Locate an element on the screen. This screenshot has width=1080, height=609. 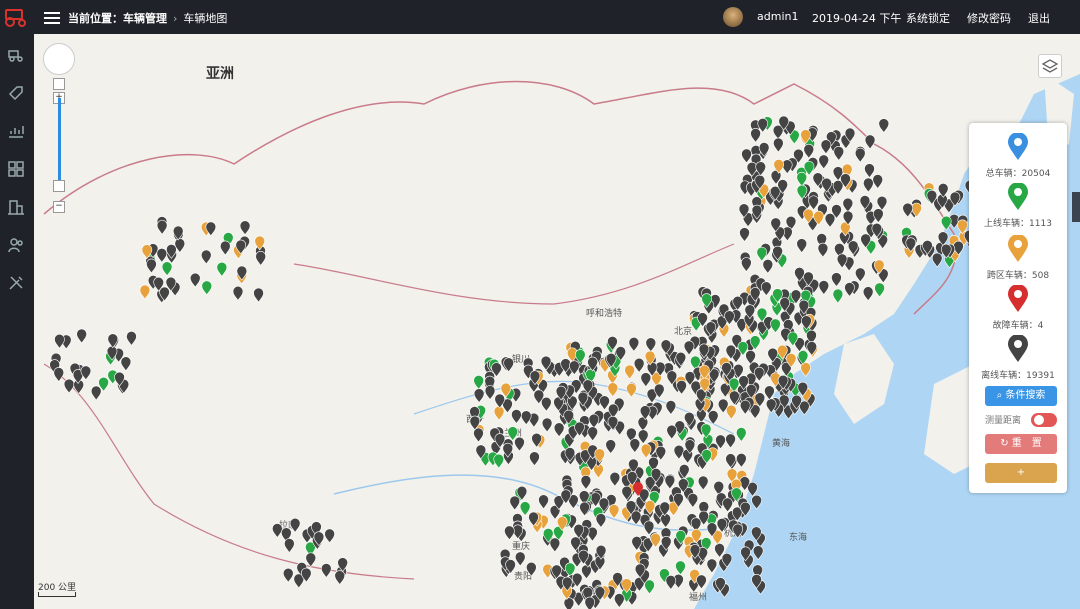
users-icon is located at coordinates (16, 245).